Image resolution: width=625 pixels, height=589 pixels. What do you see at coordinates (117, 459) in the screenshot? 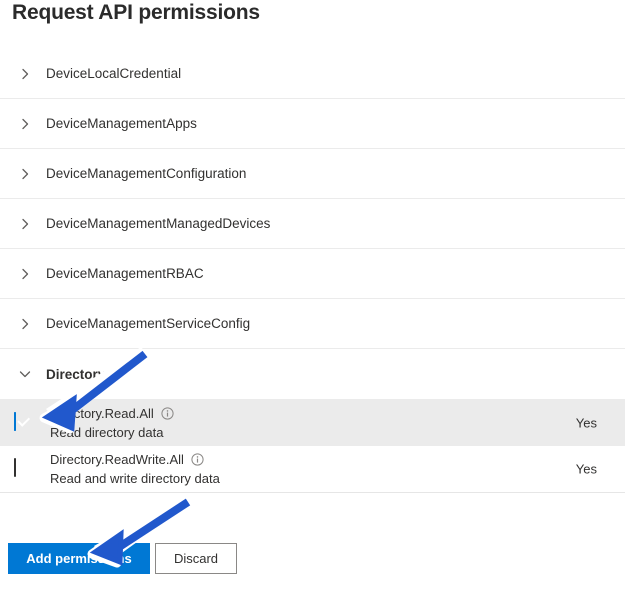
I see `permission-name: Directory.ReadWrite.All` at bounding box center [117, 459].